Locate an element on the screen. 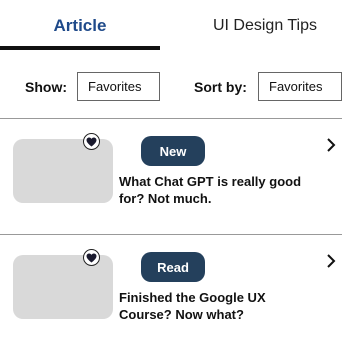 The image size is (342, 345). tab-ui-design-tips: UI Design Tips is located at coordinates (263, 26).